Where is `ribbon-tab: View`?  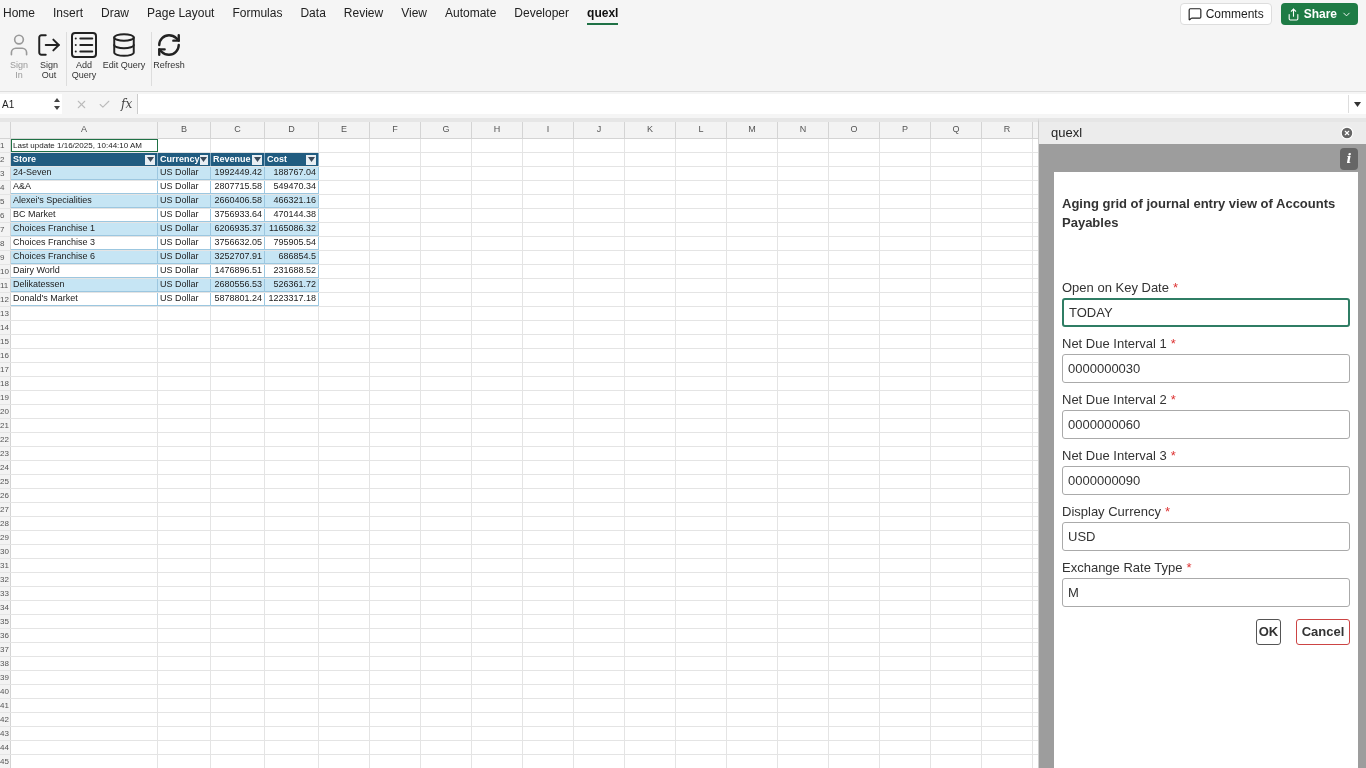
ribbon-tab: View is located at coordinates (414, 14).